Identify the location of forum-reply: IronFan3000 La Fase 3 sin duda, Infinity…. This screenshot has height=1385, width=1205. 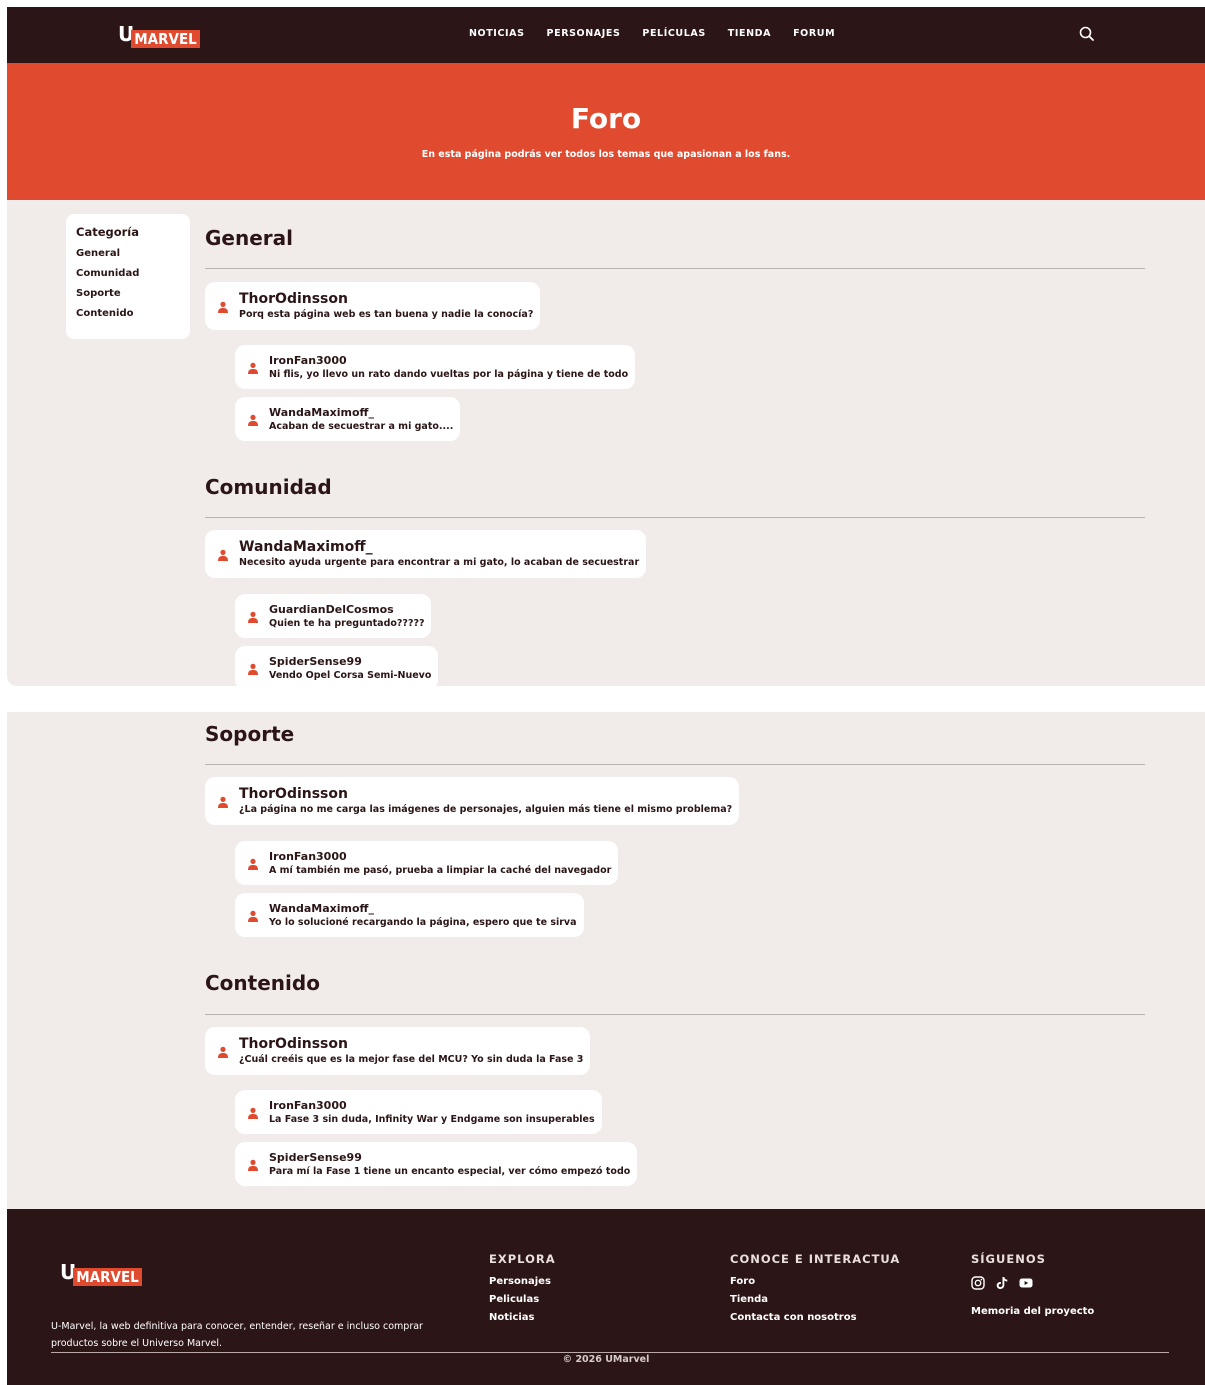
(418, 1112).